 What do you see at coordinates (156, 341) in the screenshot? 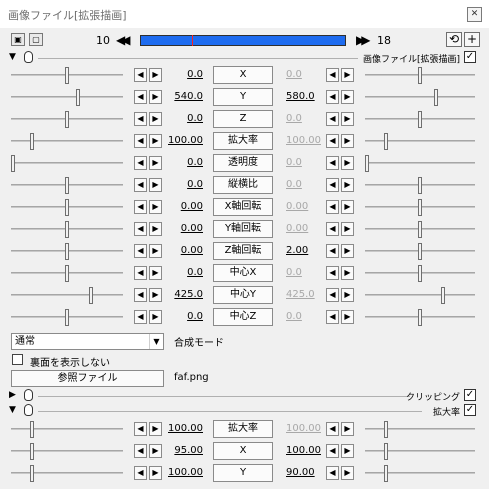
I see `chevron-down-icon: ▼` at bounding box center [156, 341].